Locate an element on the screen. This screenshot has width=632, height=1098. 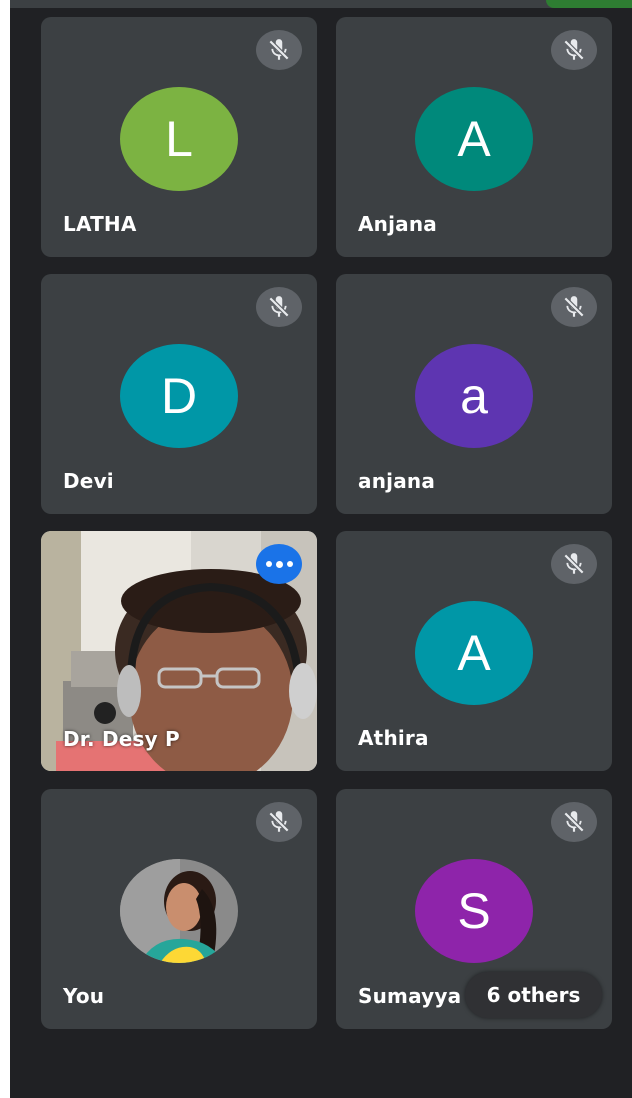
participant-tile-anjana-2: a anjana is located at coordinates (474, 394).